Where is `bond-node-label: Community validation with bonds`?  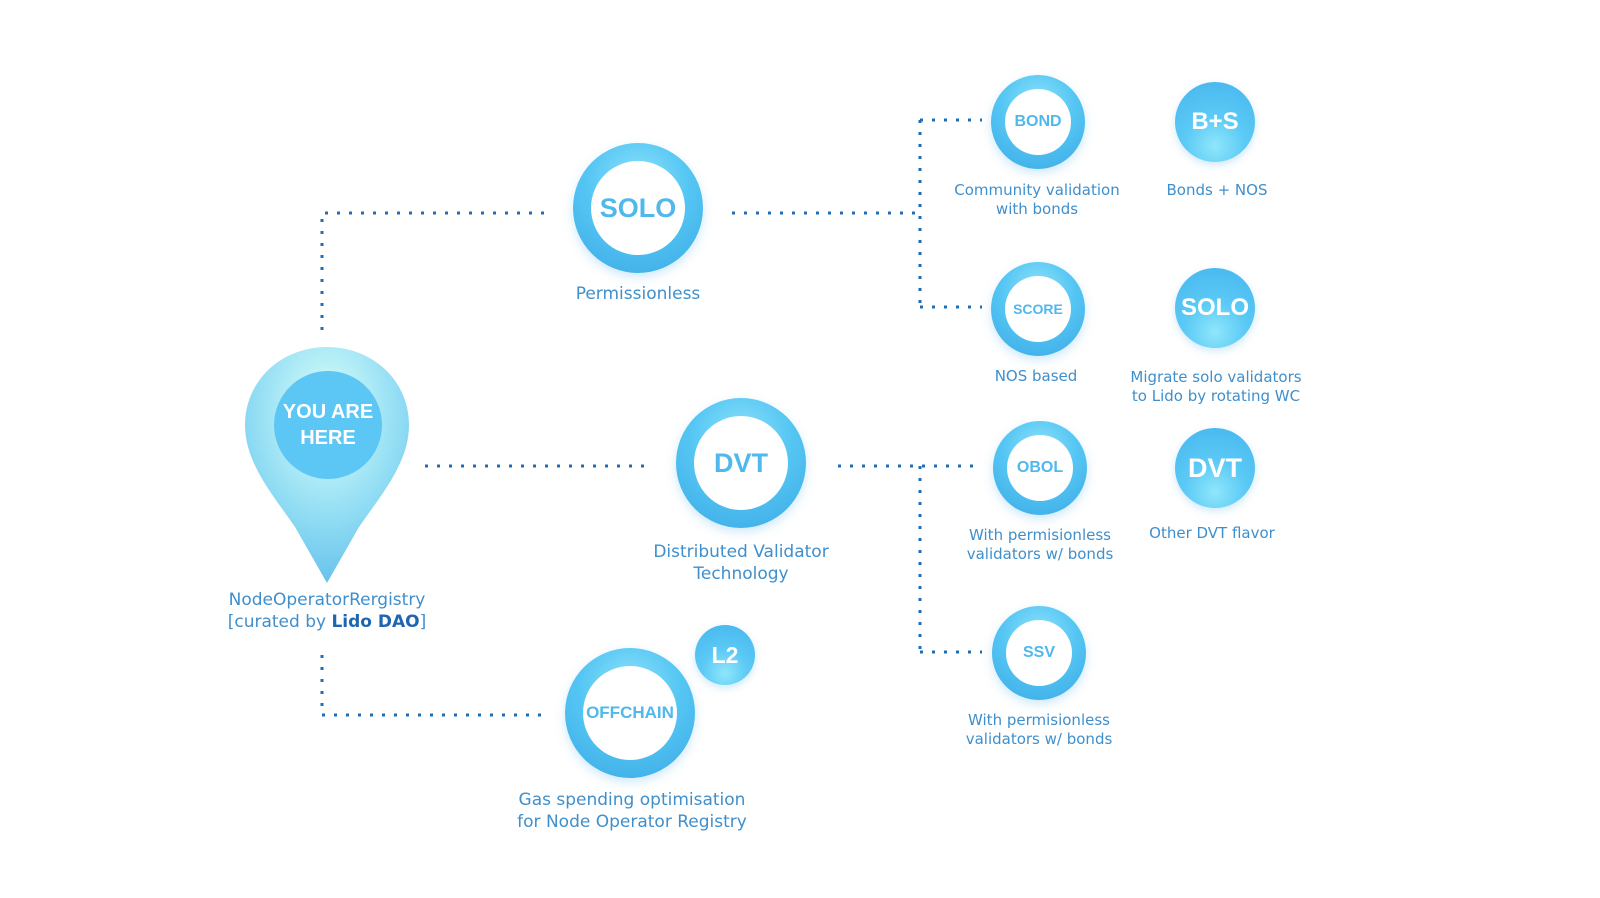
bond-node-label: Community validation with bonds is located at coordinates (1036, 200).